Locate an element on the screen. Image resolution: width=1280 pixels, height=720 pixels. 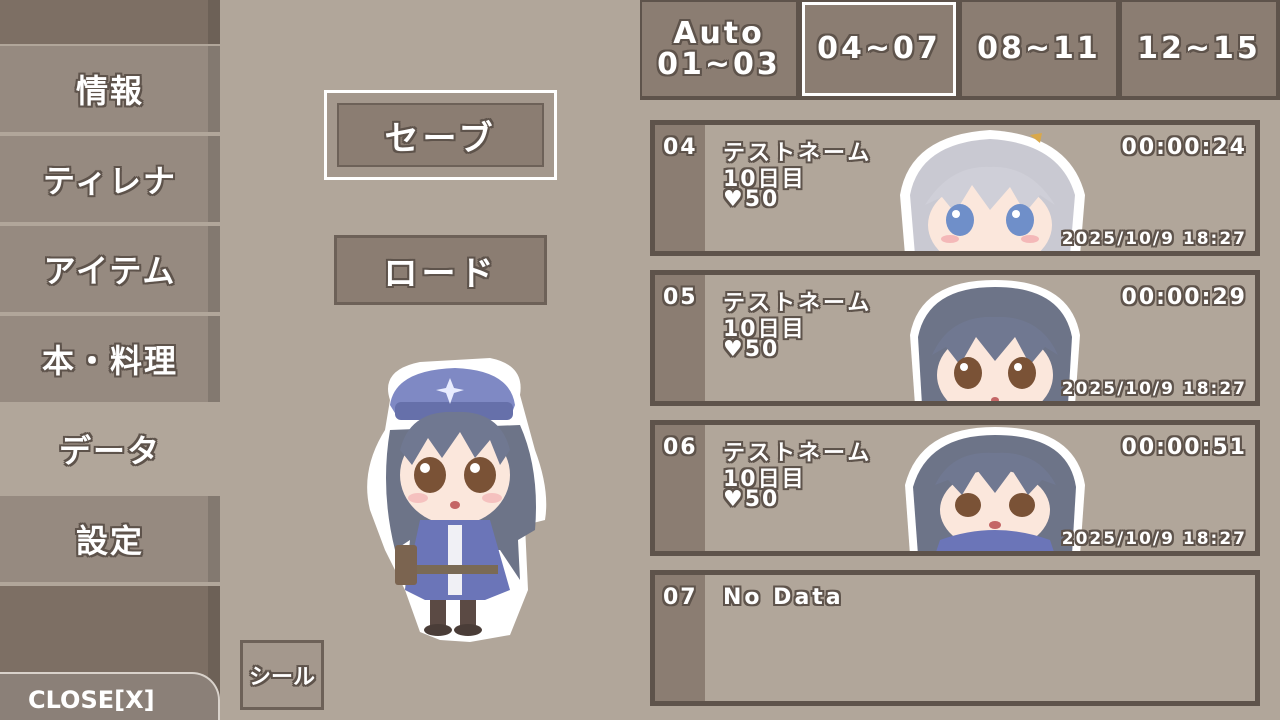
tab-04-07: 04~07 is located at coordinates (879, 49).